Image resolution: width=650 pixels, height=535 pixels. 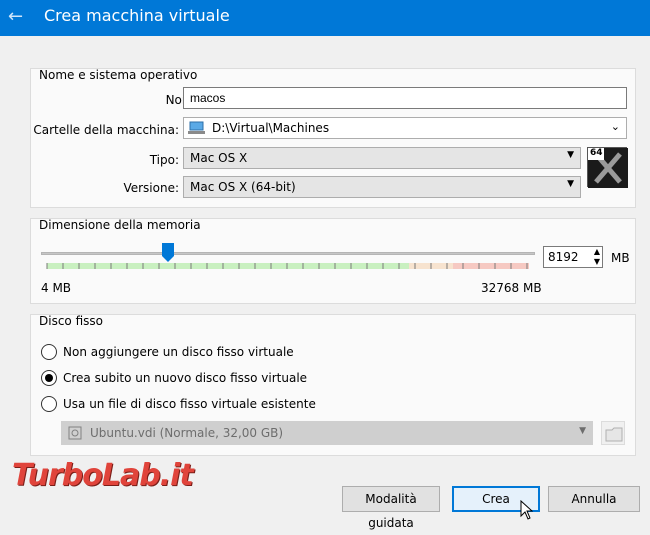 I want to click on memory-unit: MB, so click(x=620, y=258).